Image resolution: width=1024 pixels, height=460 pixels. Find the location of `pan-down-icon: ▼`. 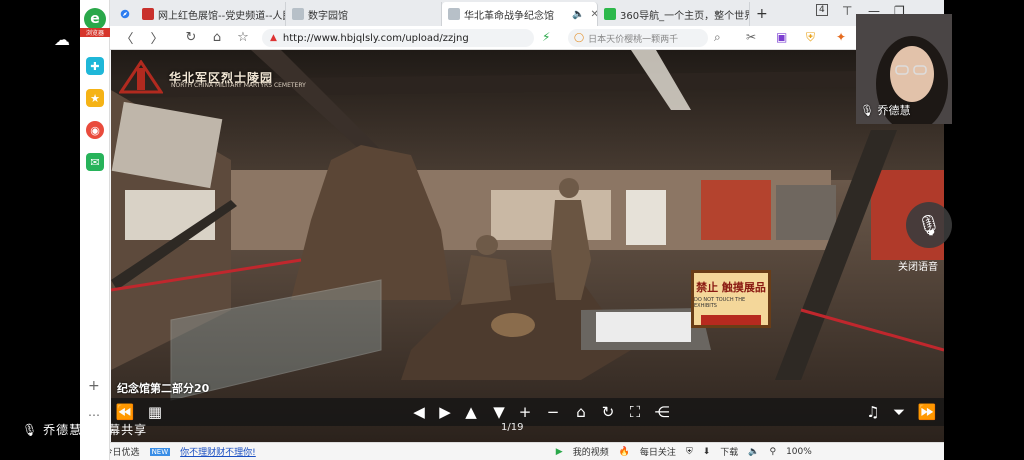

pan-down-icon: ▼ is located at coordinates (499, 412).